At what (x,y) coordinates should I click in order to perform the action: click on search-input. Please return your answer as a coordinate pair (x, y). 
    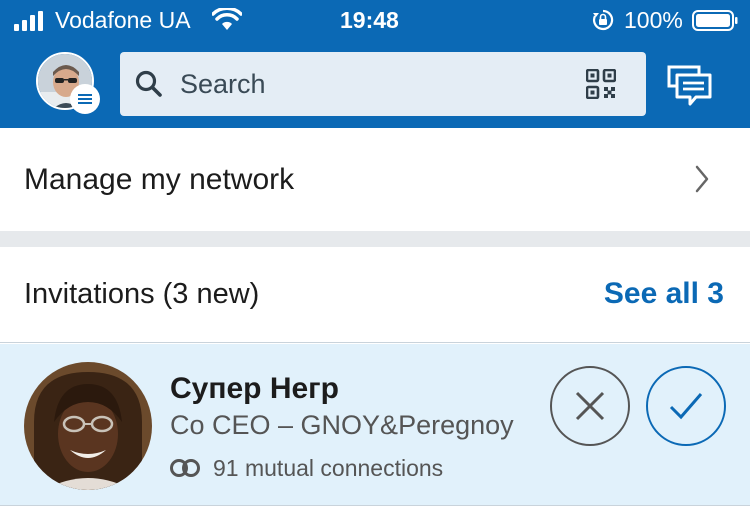
    Looking at the image, I should click on (375, 84).